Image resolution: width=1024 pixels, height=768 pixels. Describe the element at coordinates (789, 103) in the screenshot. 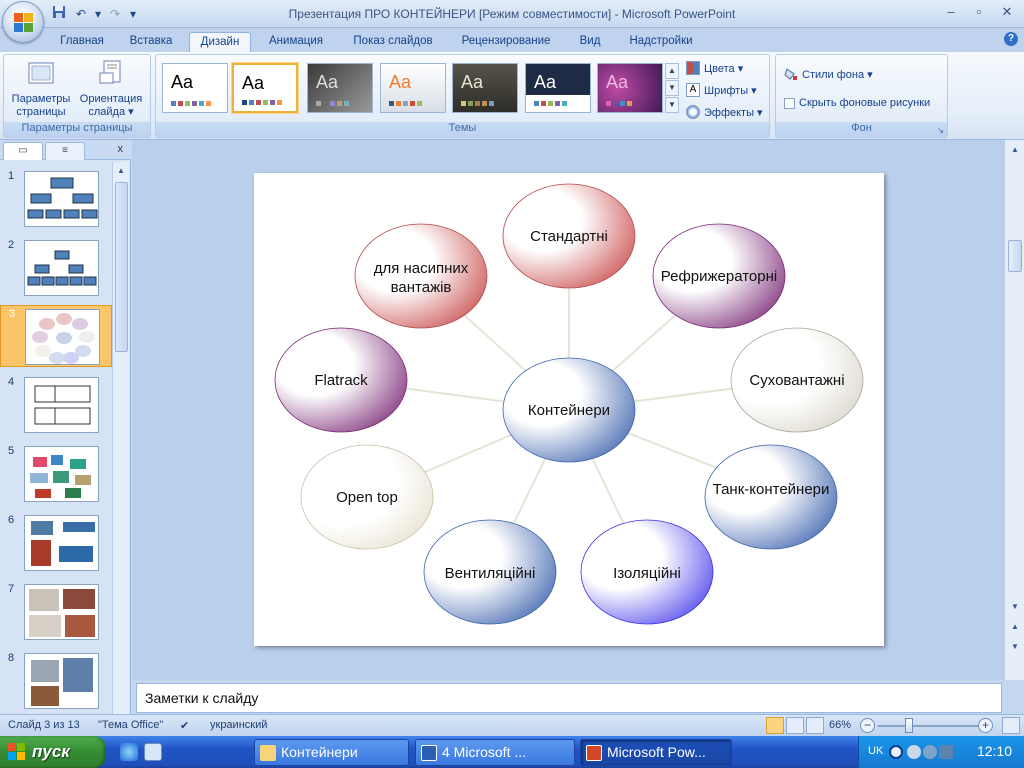

I see `checkbox-icon` at that location.